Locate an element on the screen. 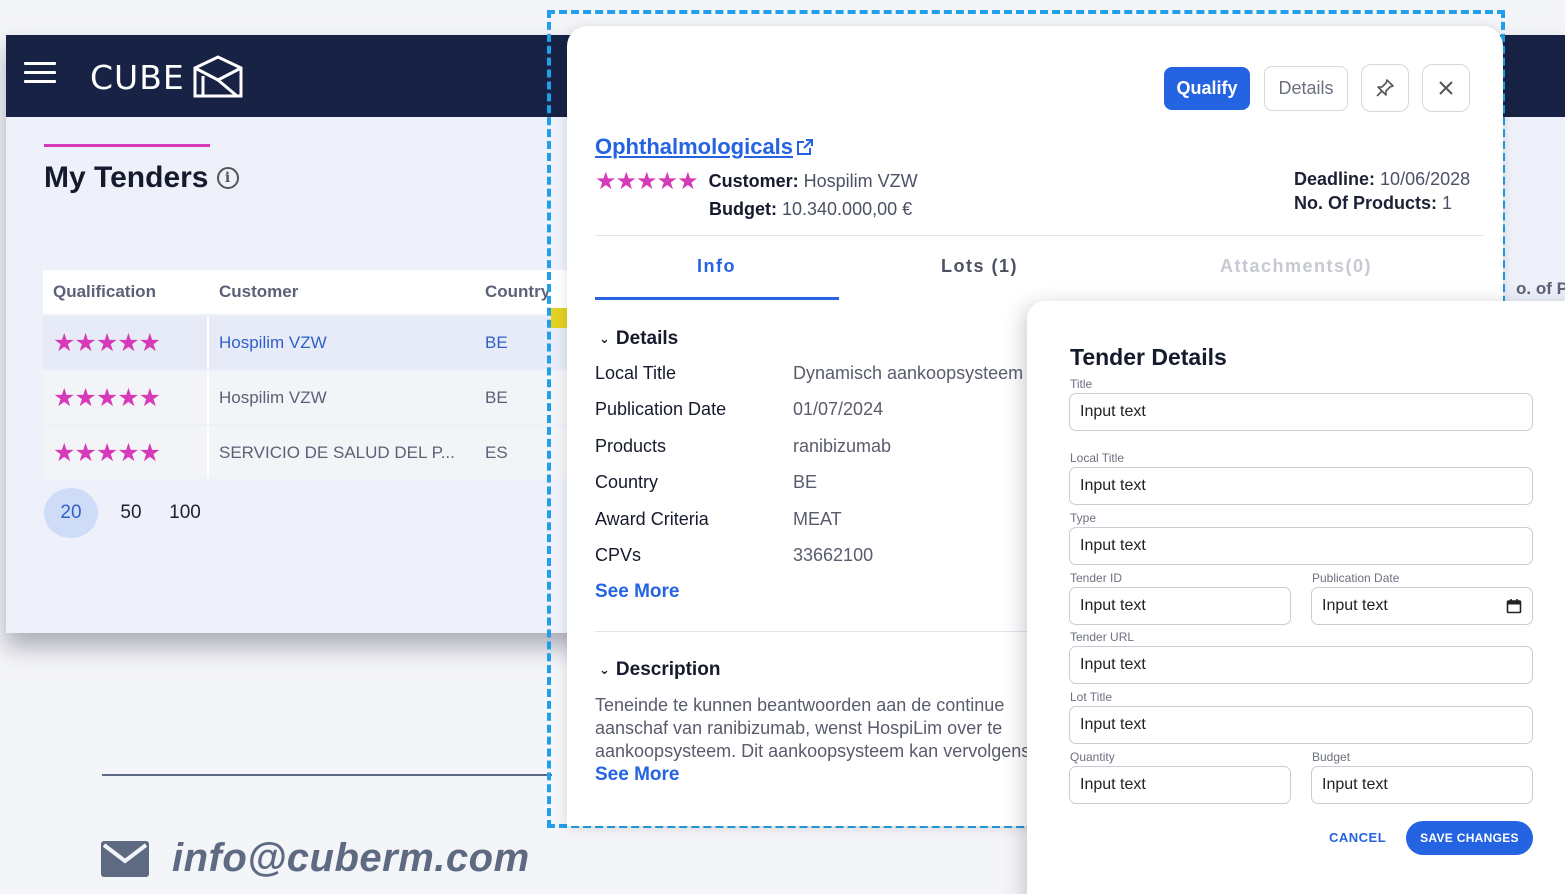  publication-date-value: Input text is located at coordinates (1355, 605).